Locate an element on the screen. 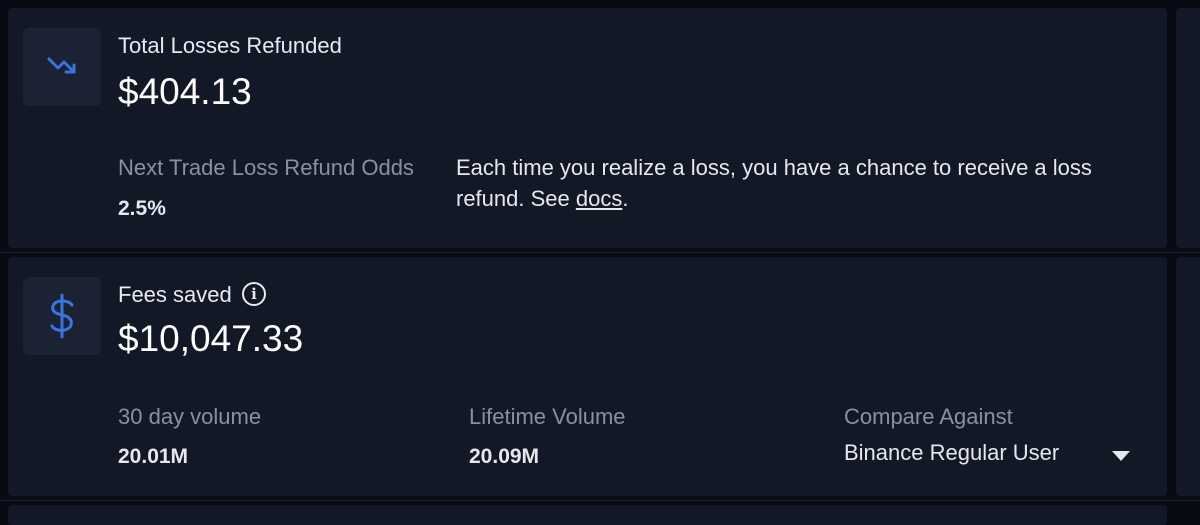 The width and height of the screenshot is (1200, 525). chevron-down-icon is located at coordinates (1121, 456).